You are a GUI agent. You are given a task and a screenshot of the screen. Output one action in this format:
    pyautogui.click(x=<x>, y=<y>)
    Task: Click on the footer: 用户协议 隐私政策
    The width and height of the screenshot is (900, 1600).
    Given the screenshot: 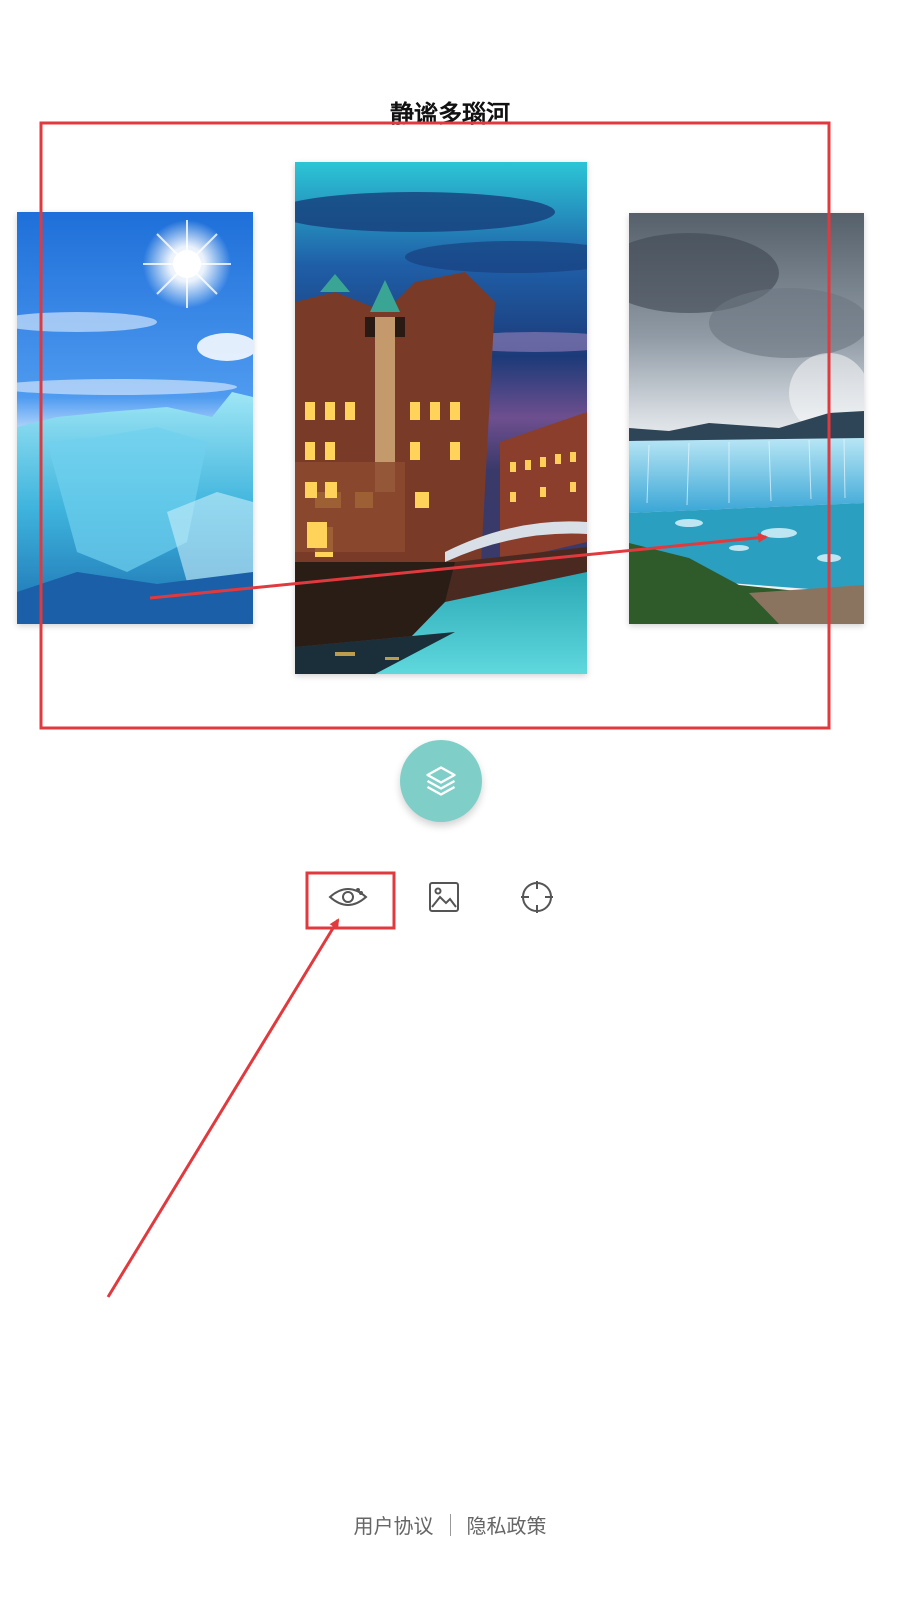 What is the action you would take?
    pyautogui.click(x=450, y=1524)
    